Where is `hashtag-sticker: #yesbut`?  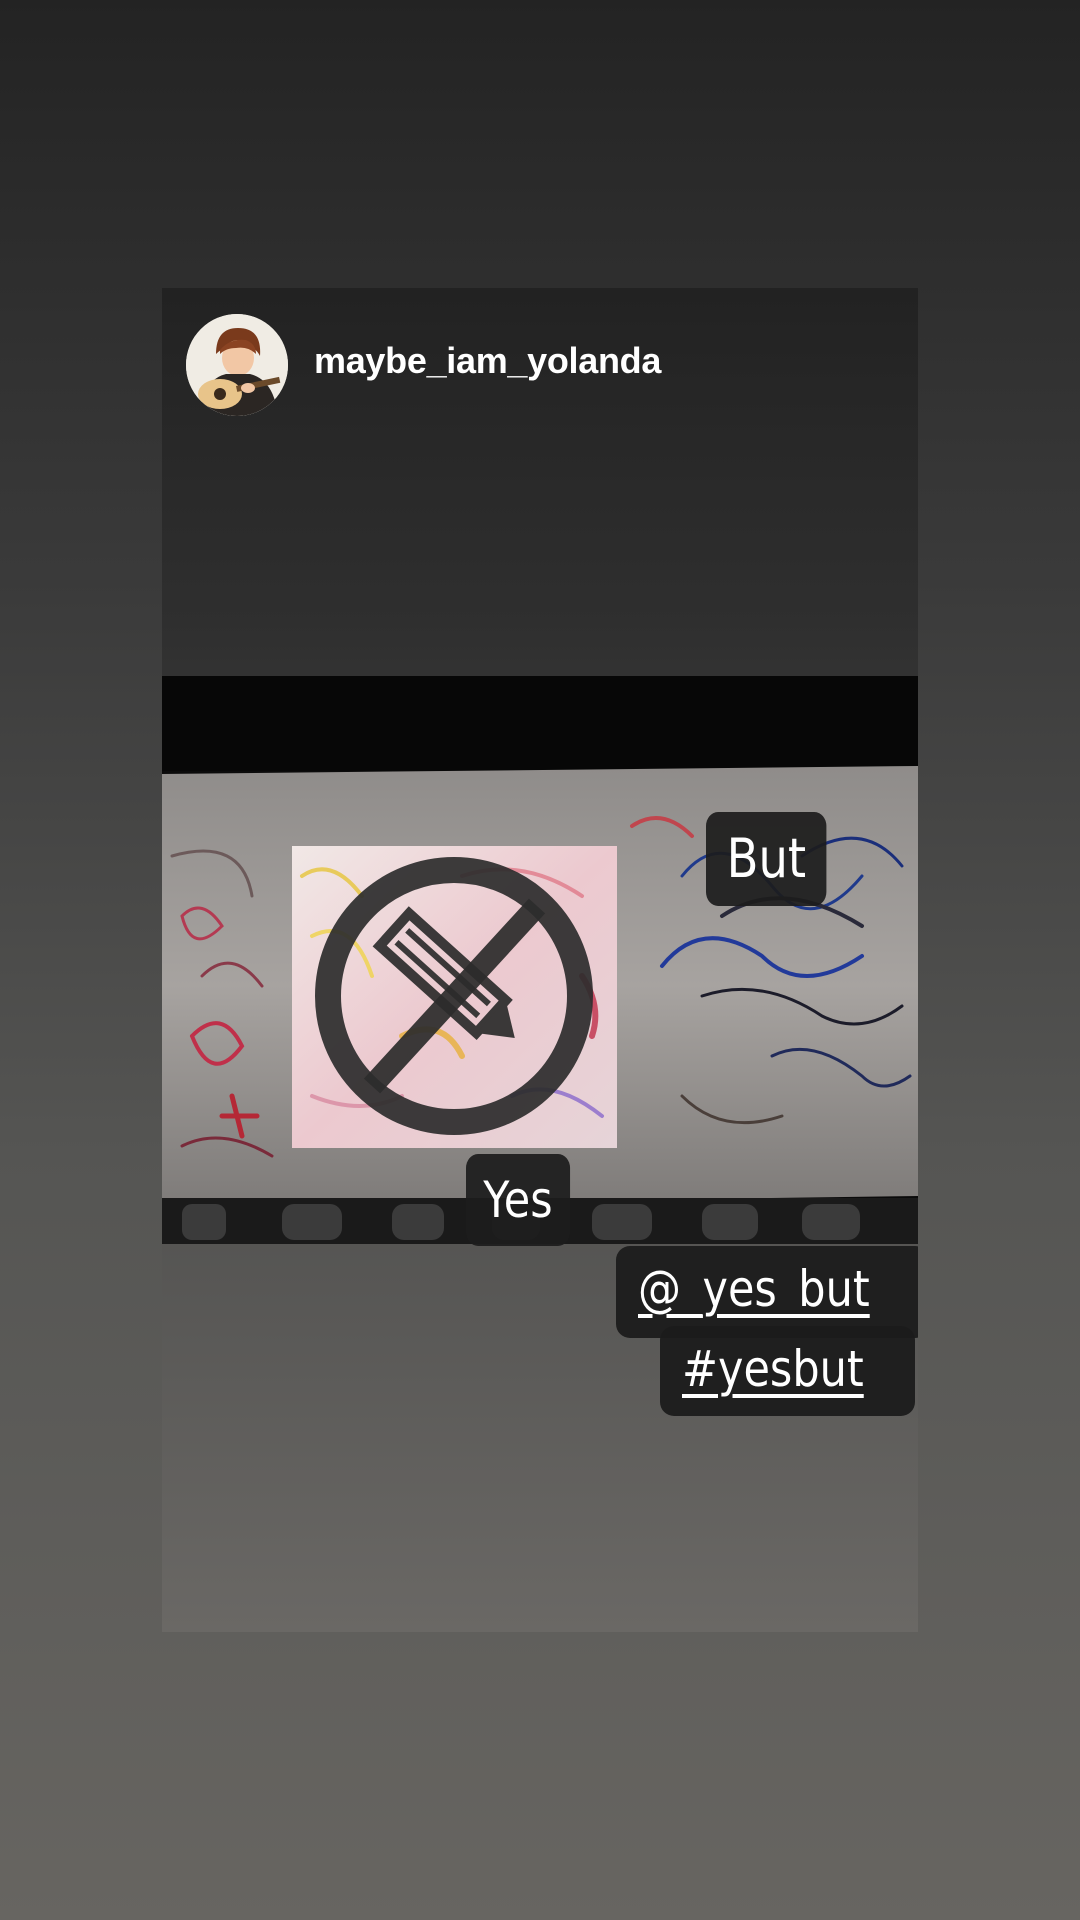
hashtag-sticker: #yesbut is located at coordinates (788, 1371).